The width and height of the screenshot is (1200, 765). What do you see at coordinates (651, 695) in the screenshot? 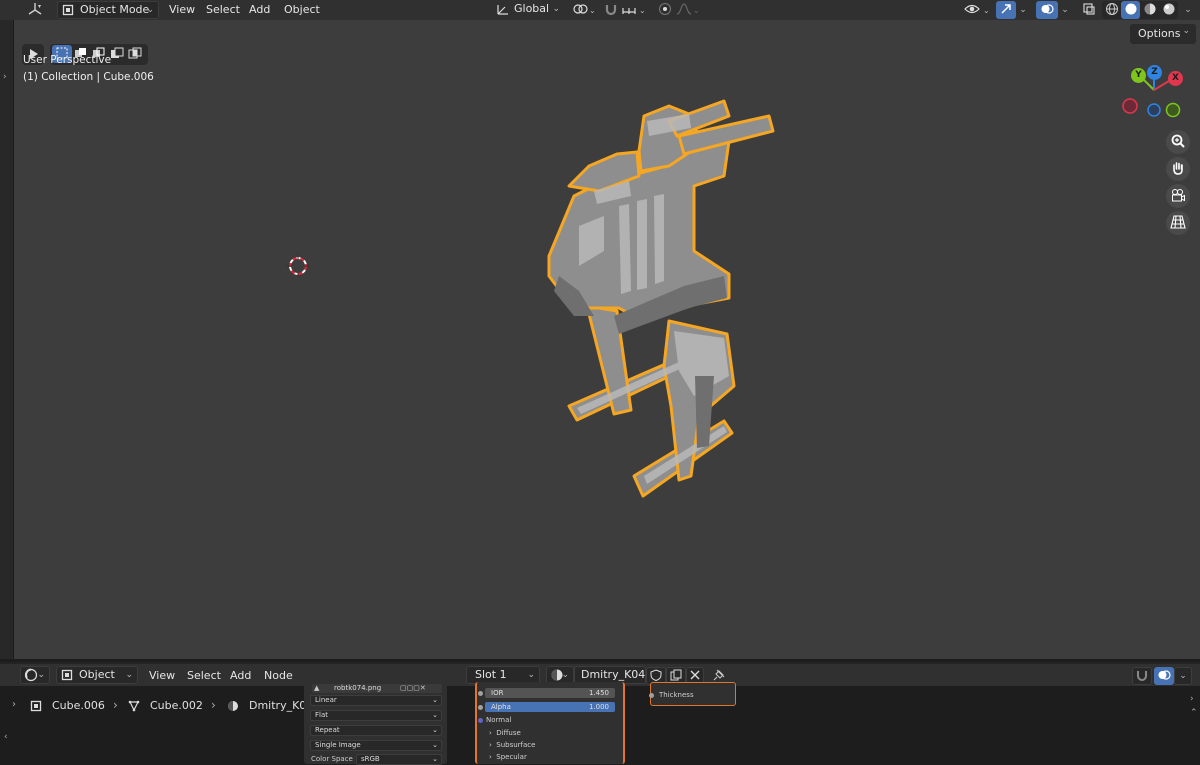
I see `thickness-socket` at bounding box center [651, 695].